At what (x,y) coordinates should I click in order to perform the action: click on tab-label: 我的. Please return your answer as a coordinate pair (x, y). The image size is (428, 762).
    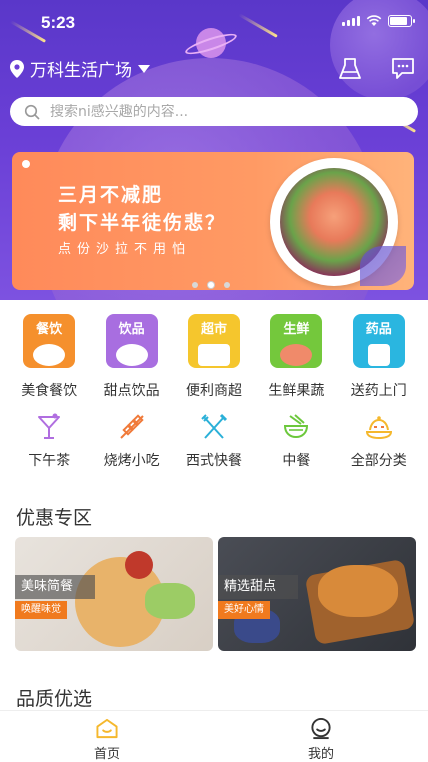
    Looking at the image, I should click on (320, 754).